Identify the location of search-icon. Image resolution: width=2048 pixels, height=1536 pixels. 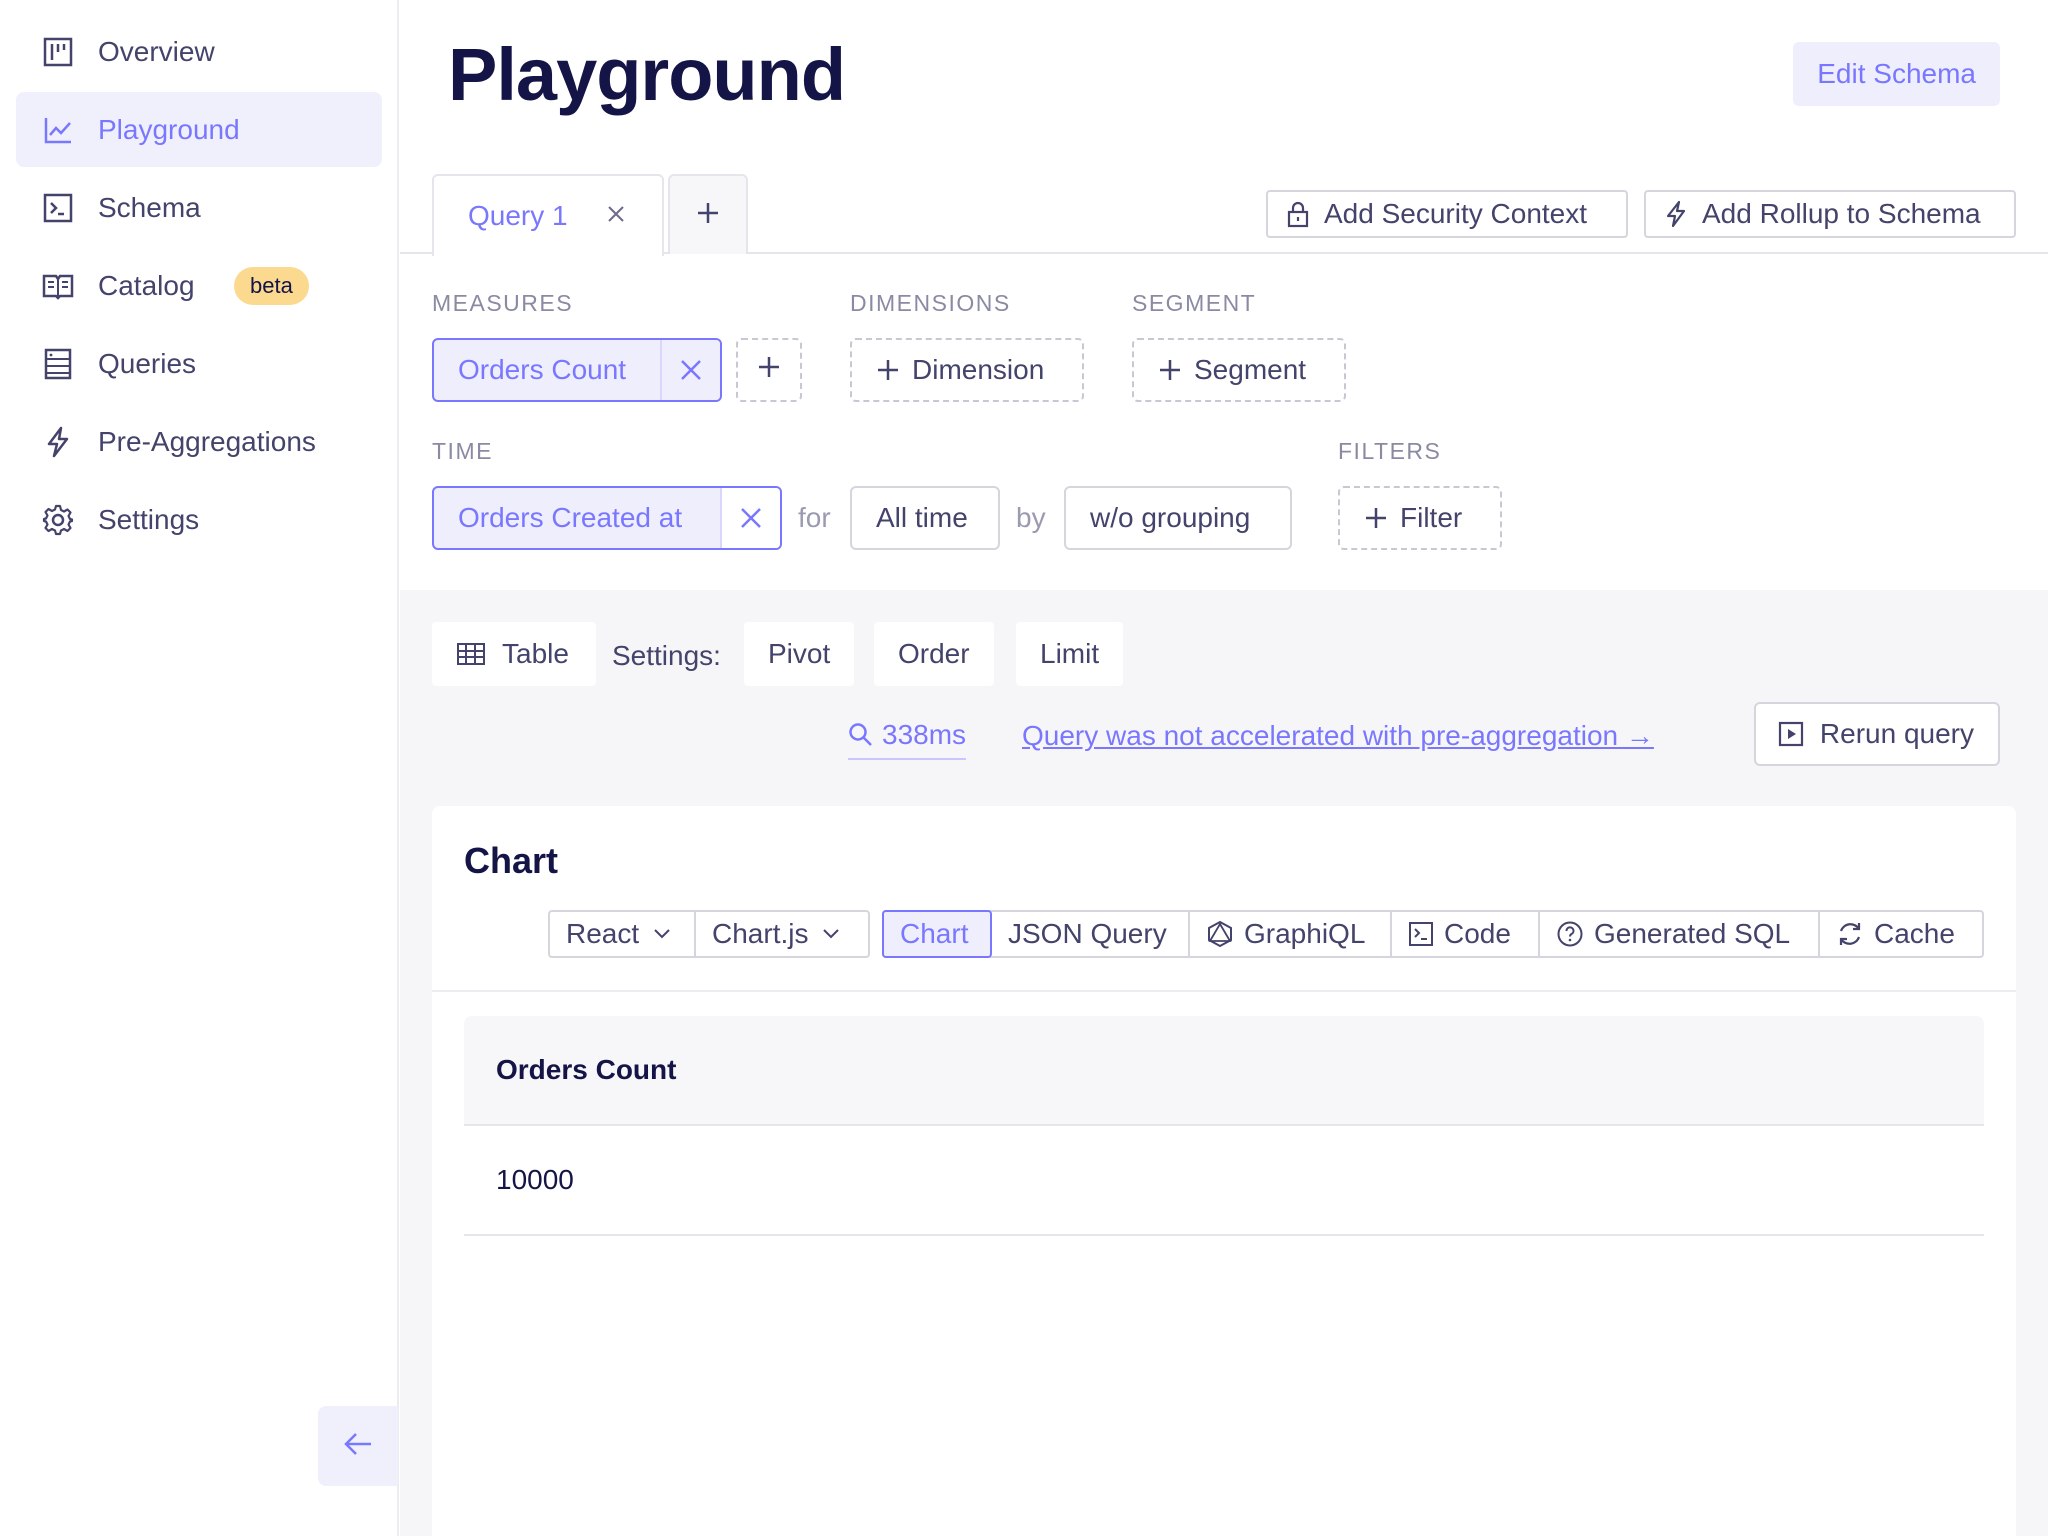
(861, 735).